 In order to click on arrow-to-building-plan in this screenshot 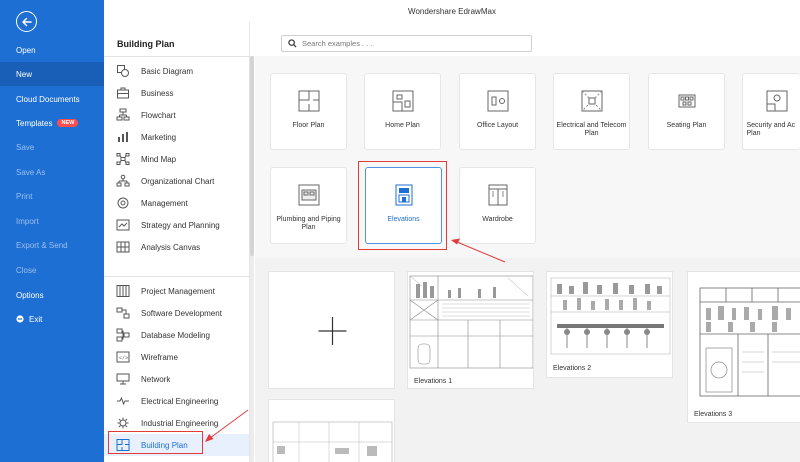, I will do `click(227, 425)`.